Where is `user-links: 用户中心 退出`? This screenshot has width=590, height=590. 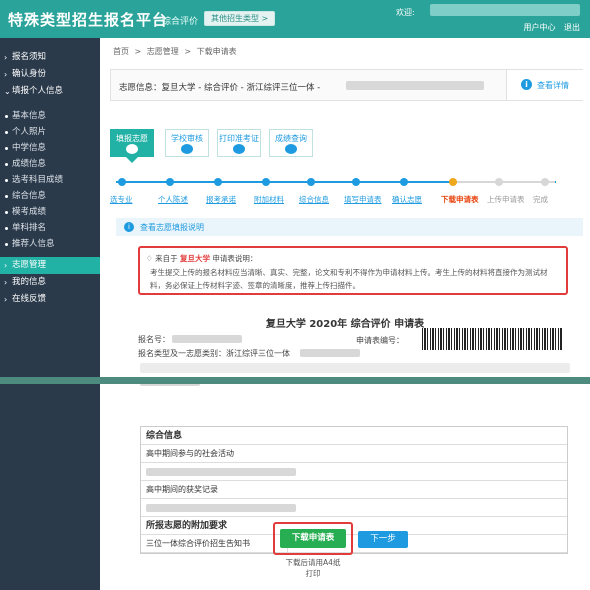
user-links: 用户中心 退出 is located at coordinates (548, 27).